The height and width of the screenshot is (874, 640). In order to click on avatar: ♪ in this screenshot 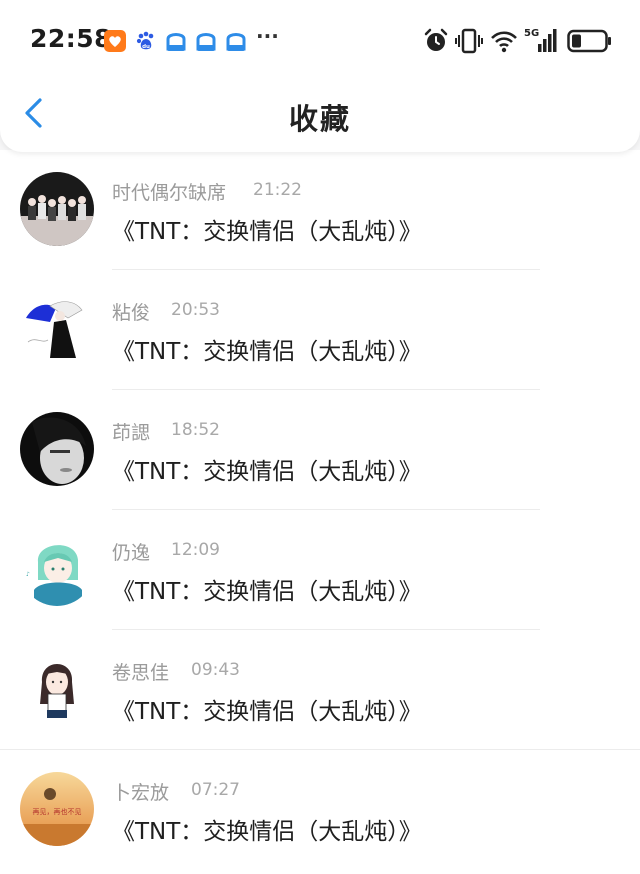, I will do `click(57, 569)`.